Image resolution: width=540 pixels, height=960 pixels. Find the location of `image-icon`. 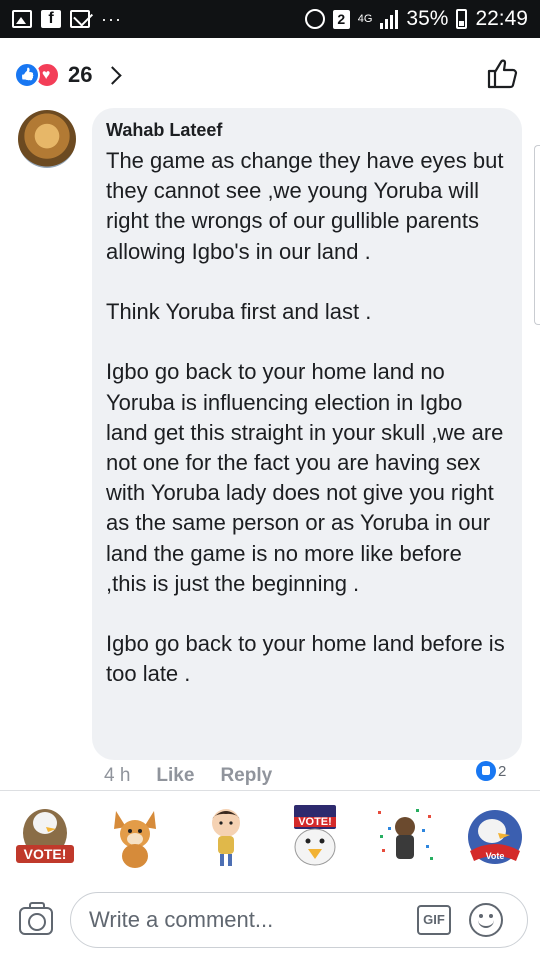

image-icon is located at coordinates (22, 19).